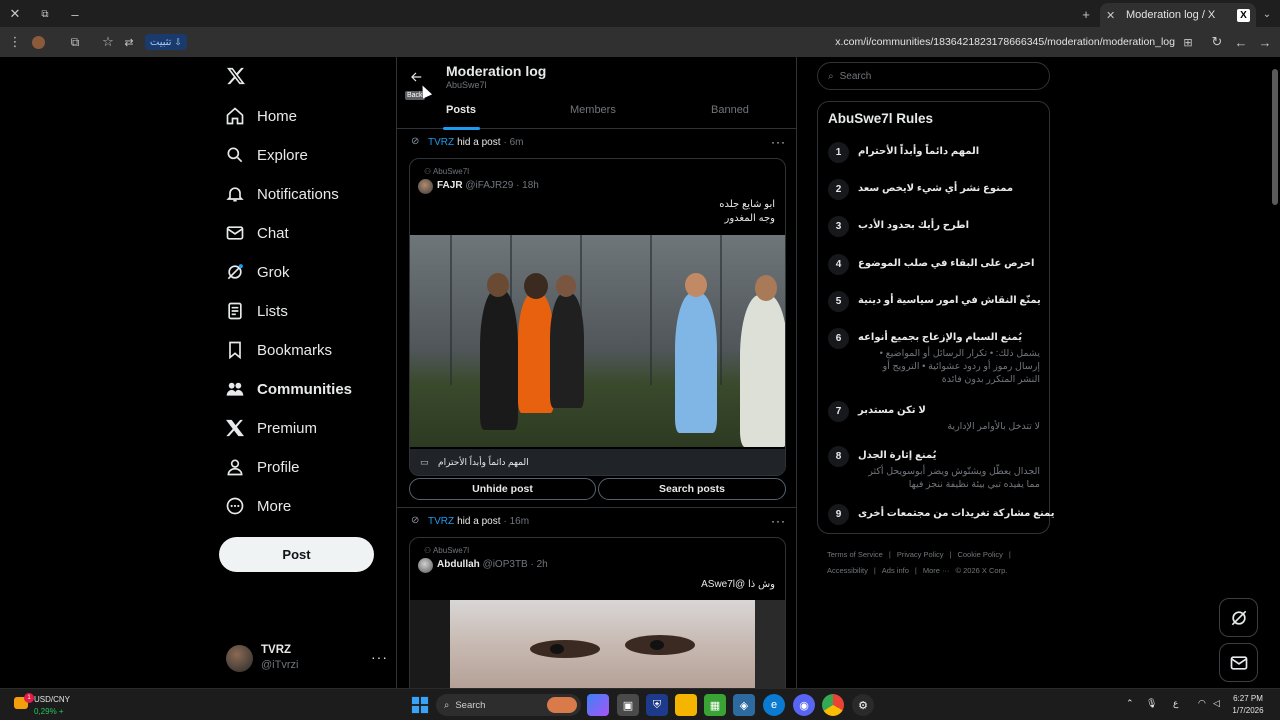  What do you see at coordinates (838, 456) in the screenshot?
I see `rule-number: 8` at bounding box center [838, 456].